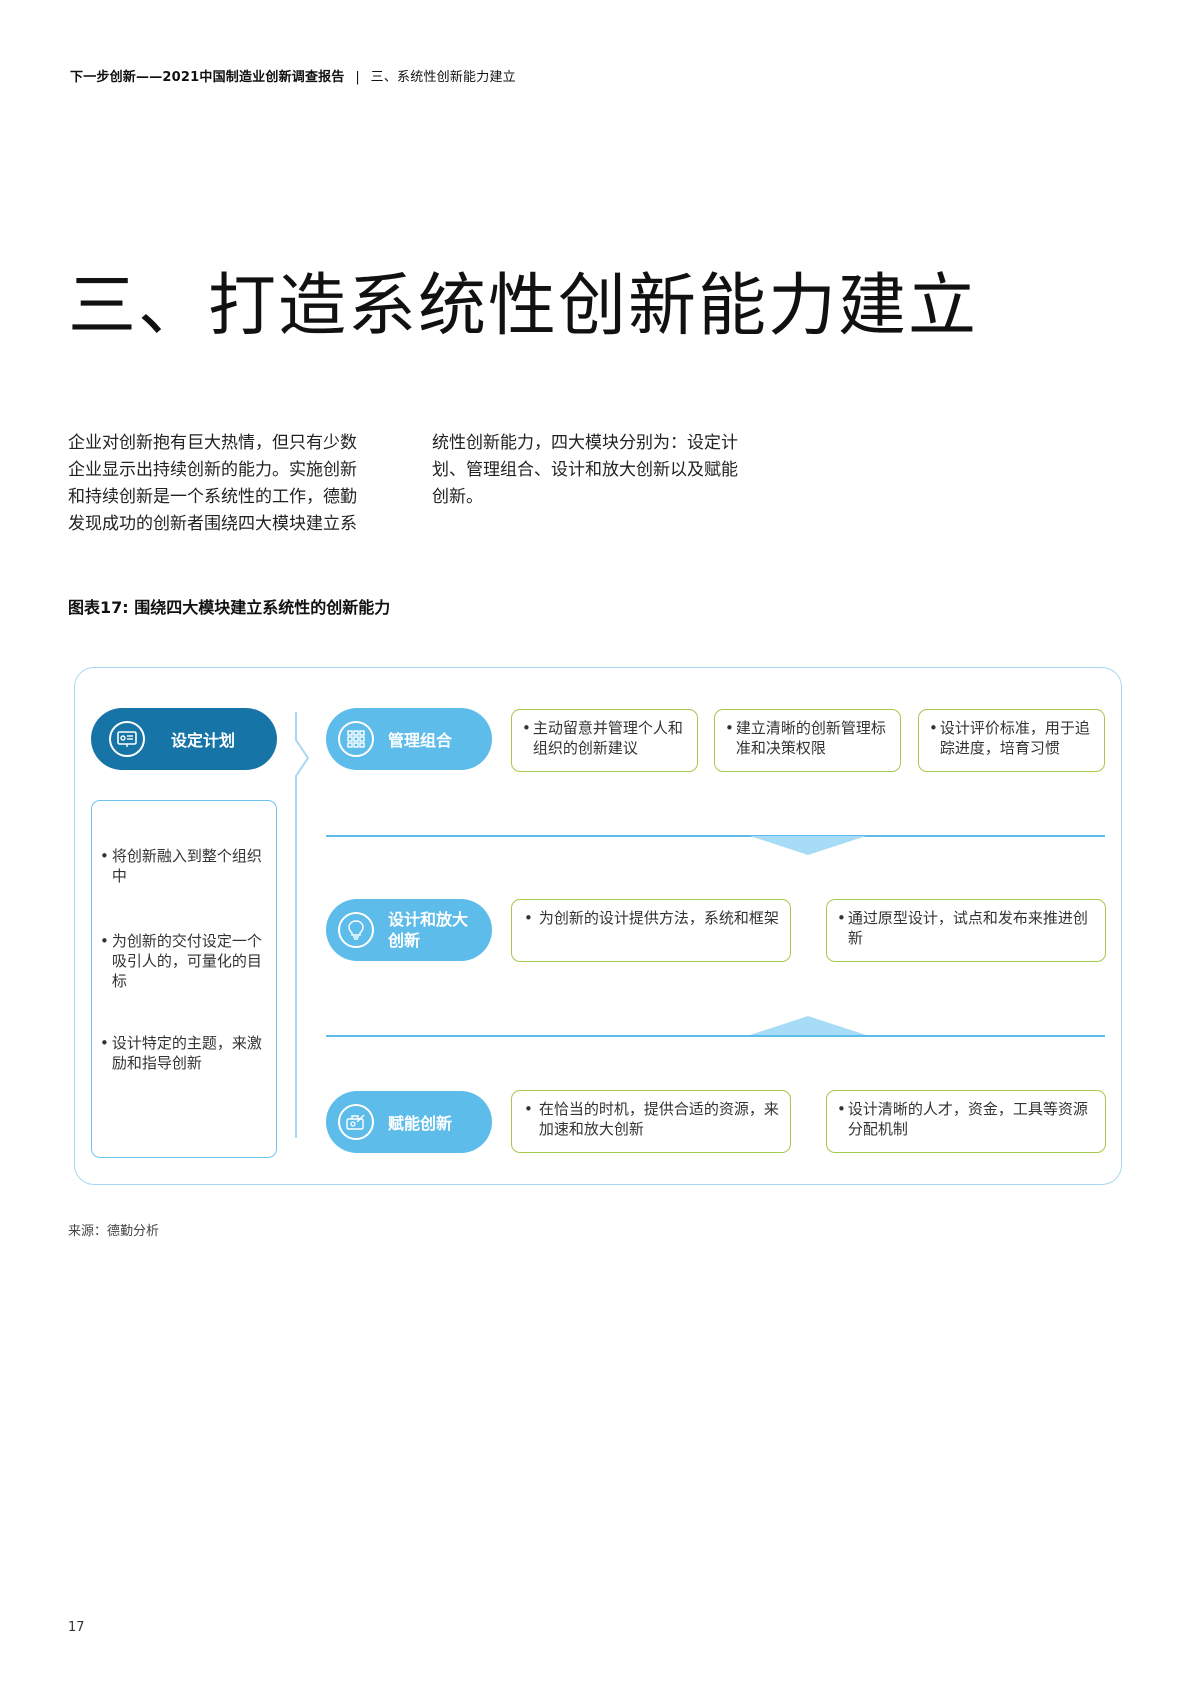  I want to click on list-item: • 将创新融入到整个组织中, so click(181, 866).